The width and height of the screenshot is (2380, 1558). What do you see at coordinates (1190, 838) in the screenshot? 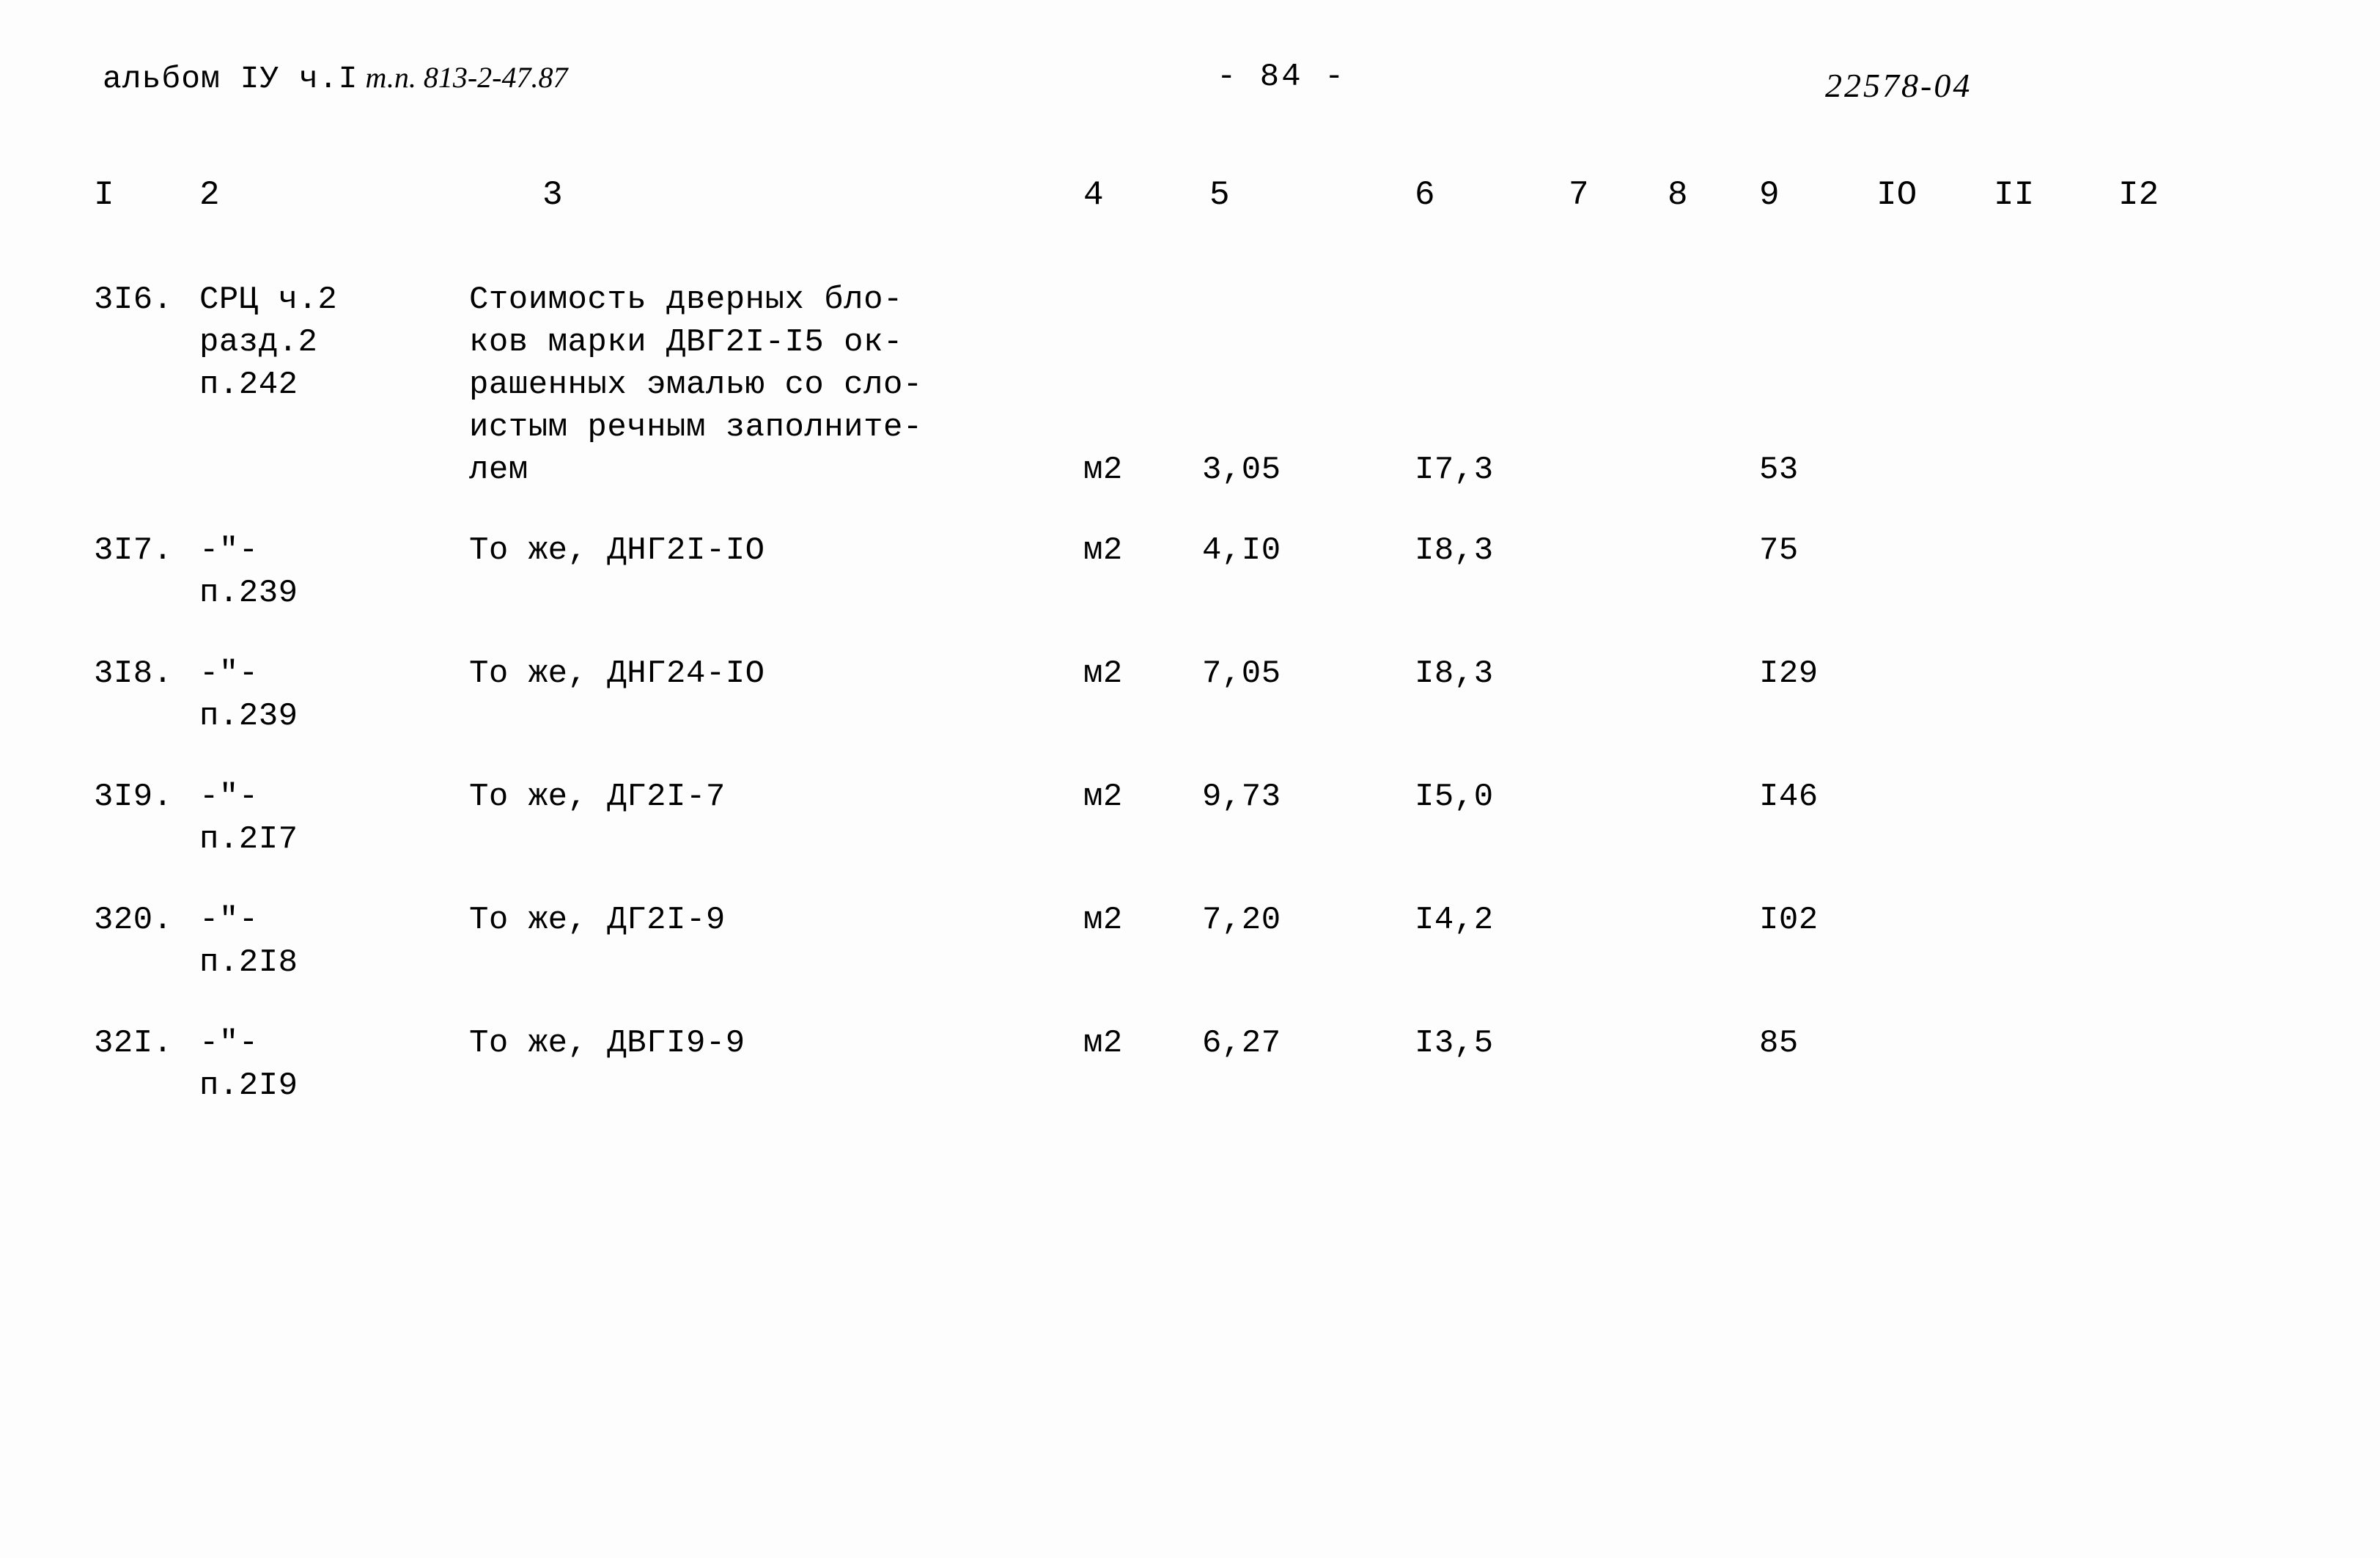
I see `table-row: 3I9. -"- п.2I7 То же, ДГ2I-7 м2 9,73 I5,0 I46` at bounding box center [1190, 838].